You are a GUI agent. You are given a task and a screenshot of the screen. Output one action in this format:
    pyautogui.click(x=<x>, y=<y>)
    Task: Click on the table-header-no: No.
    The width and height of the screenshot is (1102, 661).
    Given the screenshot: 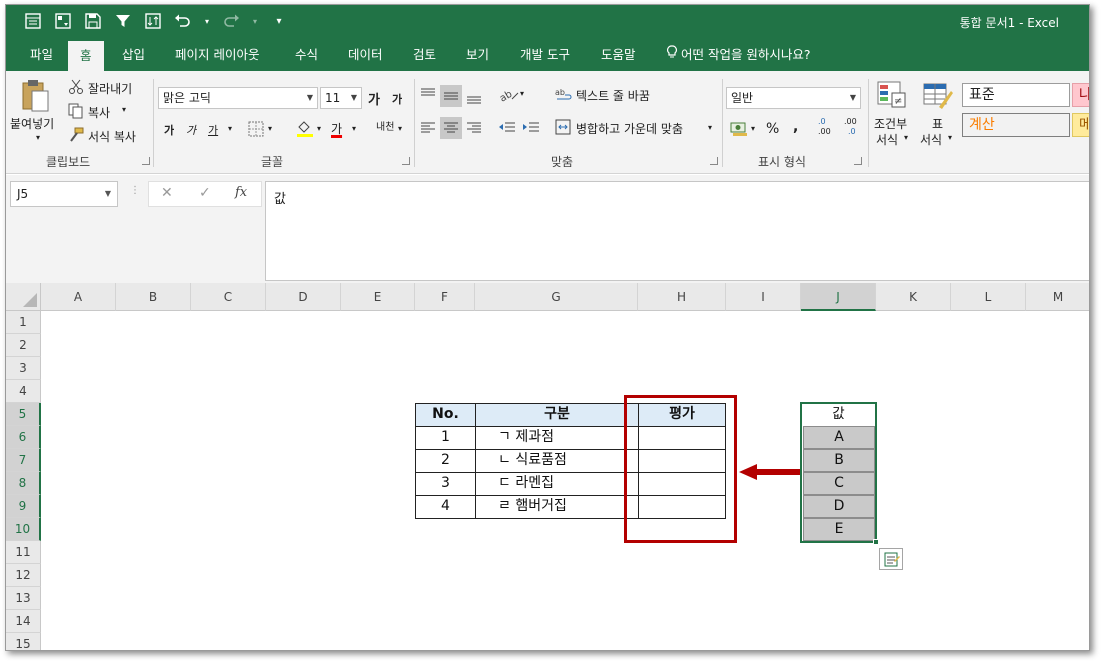 What is the action you would take?
    pyautogui.click(x=445, y=415)
    